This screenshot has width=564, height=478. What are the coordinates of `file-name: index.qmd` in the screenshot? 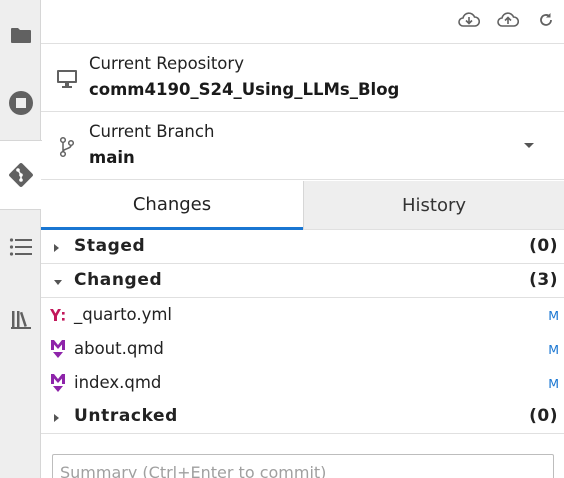 It's located at (118, 382).